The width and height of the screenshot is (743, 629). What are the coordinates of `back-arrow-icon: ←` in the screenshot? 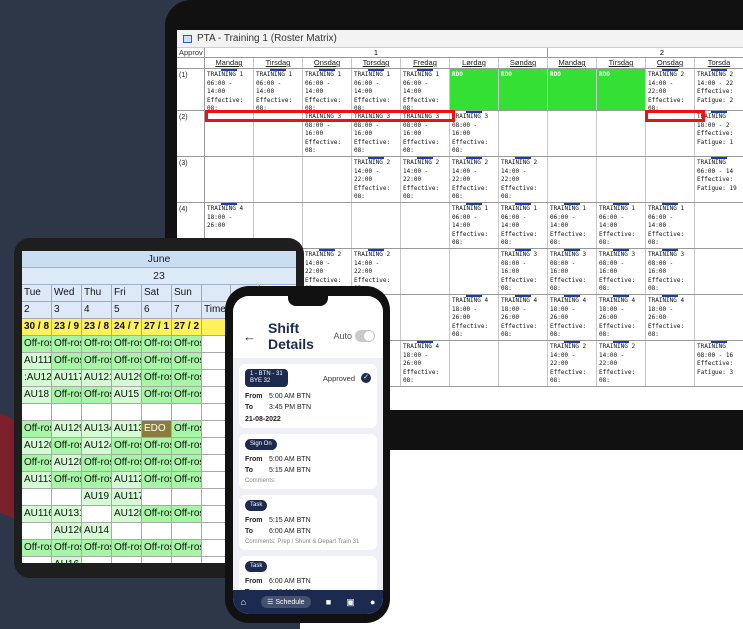 It's located at (249, 336).